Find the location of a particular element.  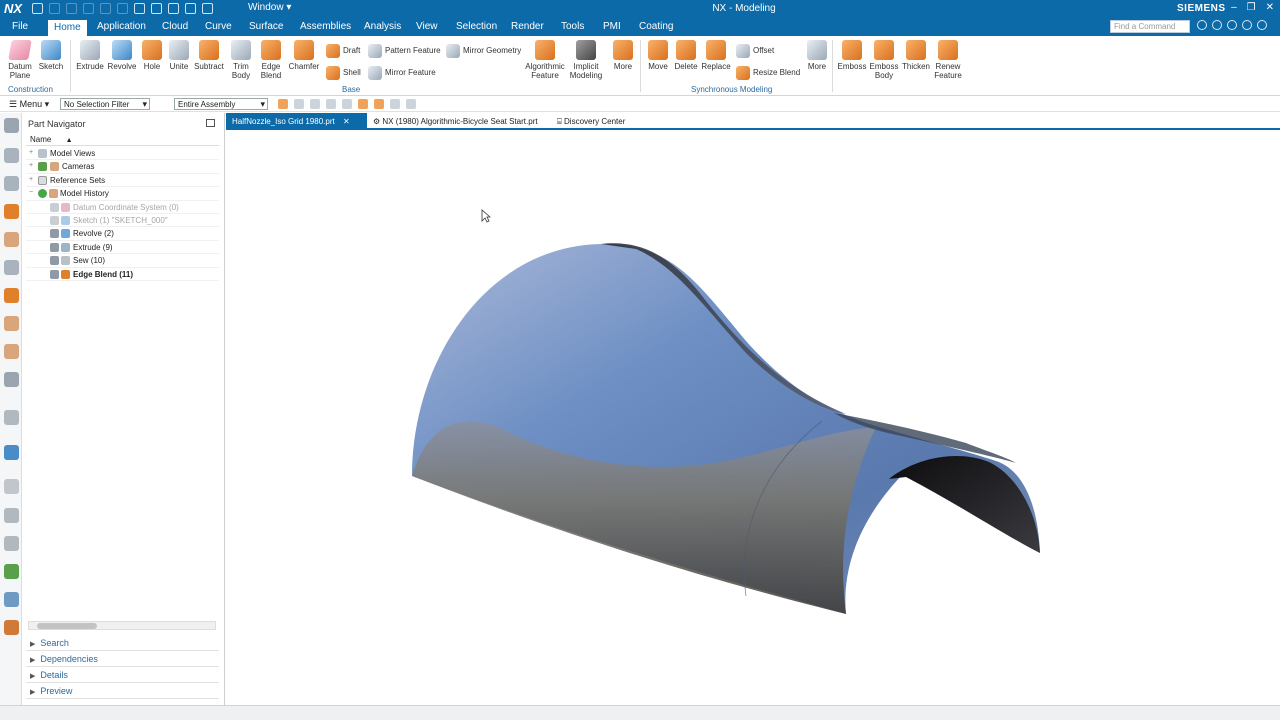

paste-icon is located at coordinates (122, 8).